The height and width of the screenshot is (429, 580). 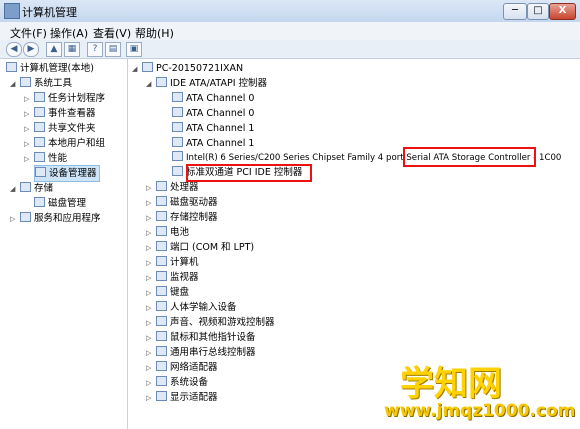 What do you see at coordinates (182, 397) in the screenshot?
I see `device-category: ▷ 显示适配器` at bounding box center [182, 397].